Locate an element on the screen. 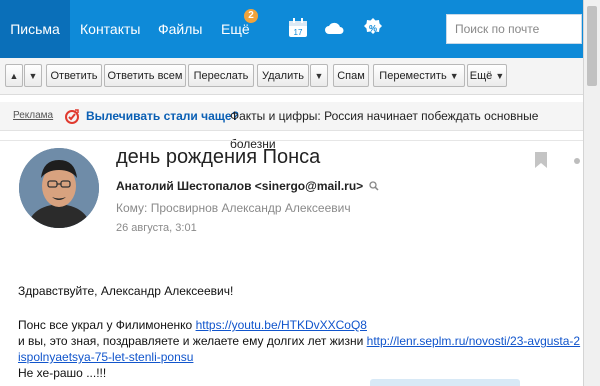  message-sender: Анатолий Шестопалов <sinergo@mail.ru> is located at coordinates (239, 186).